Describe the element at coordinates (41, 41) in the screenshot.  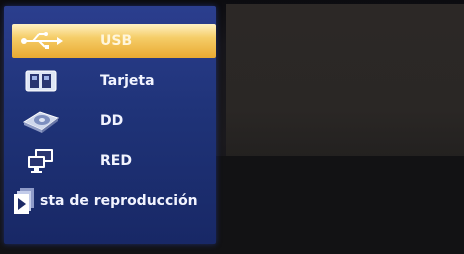
I see `usb-icon` at that location.